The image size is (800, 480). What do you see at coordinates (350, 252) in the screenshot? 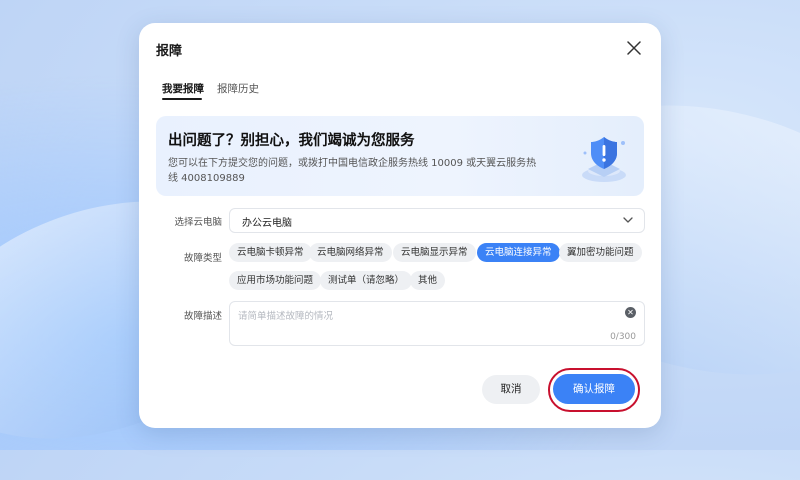
I see `fault-type-chip-network: 云电脑网络异常` at bounding box center [350, 252].